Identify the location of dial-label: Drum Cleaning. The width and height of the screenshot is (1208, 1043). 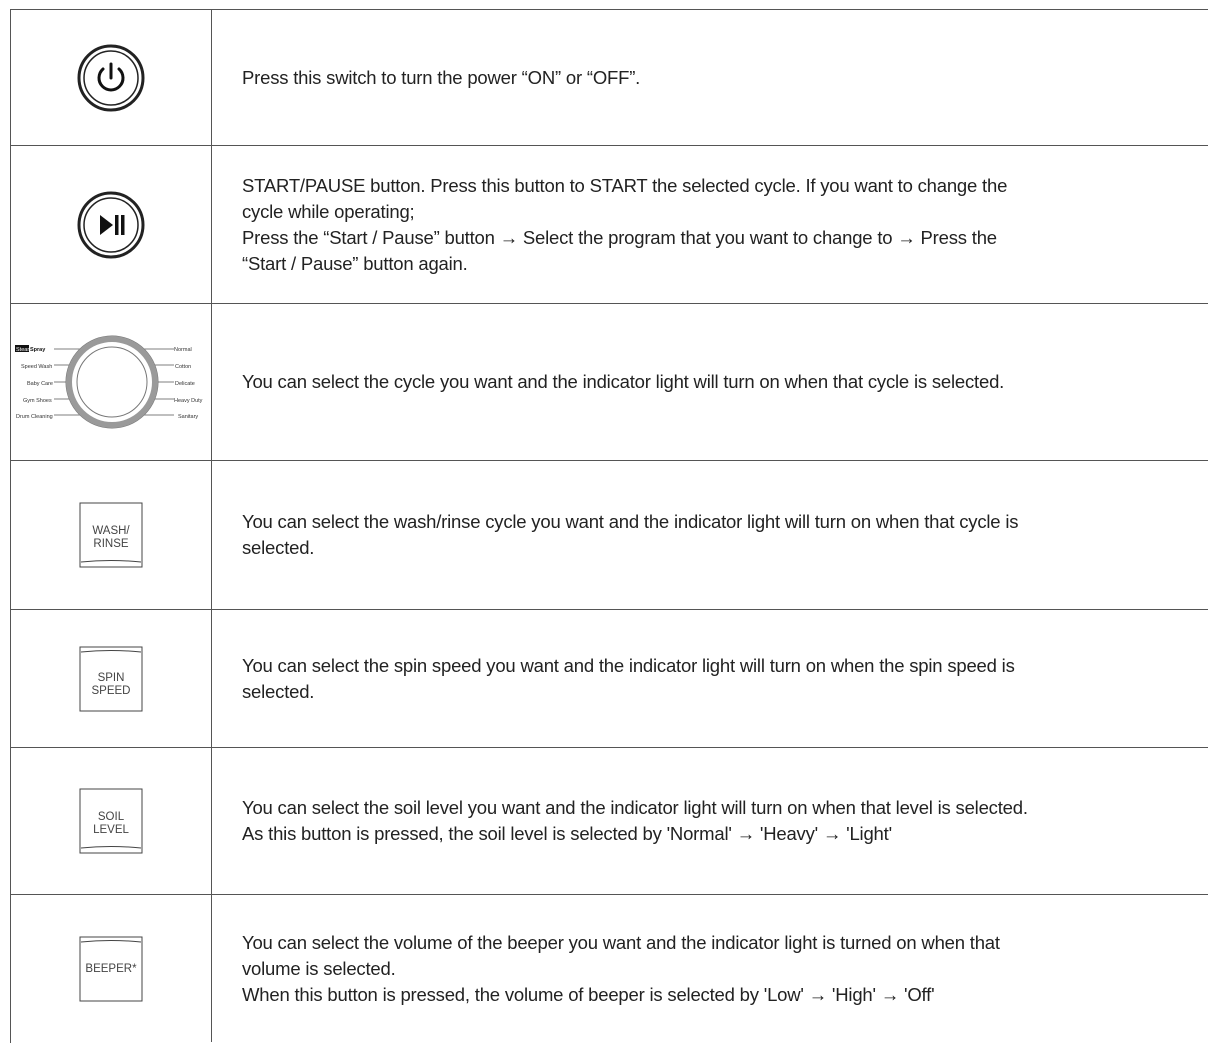
(34, 417).